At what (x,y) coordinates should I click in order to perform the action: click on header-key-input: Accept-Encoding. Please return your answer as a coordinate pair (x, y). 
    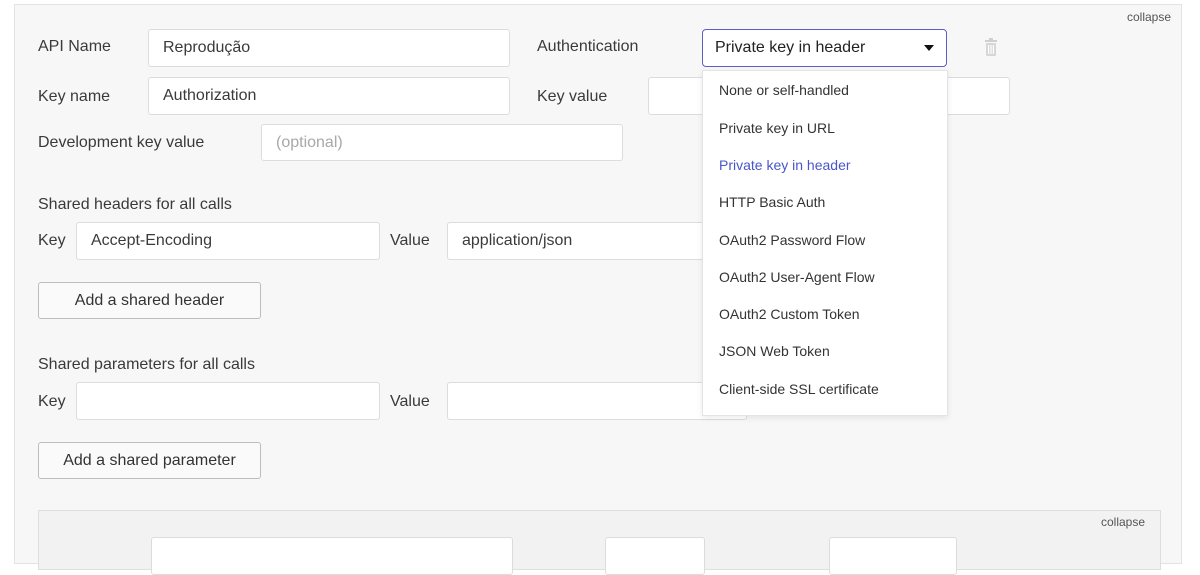
    Looking at the image, I should click on (228, 241).